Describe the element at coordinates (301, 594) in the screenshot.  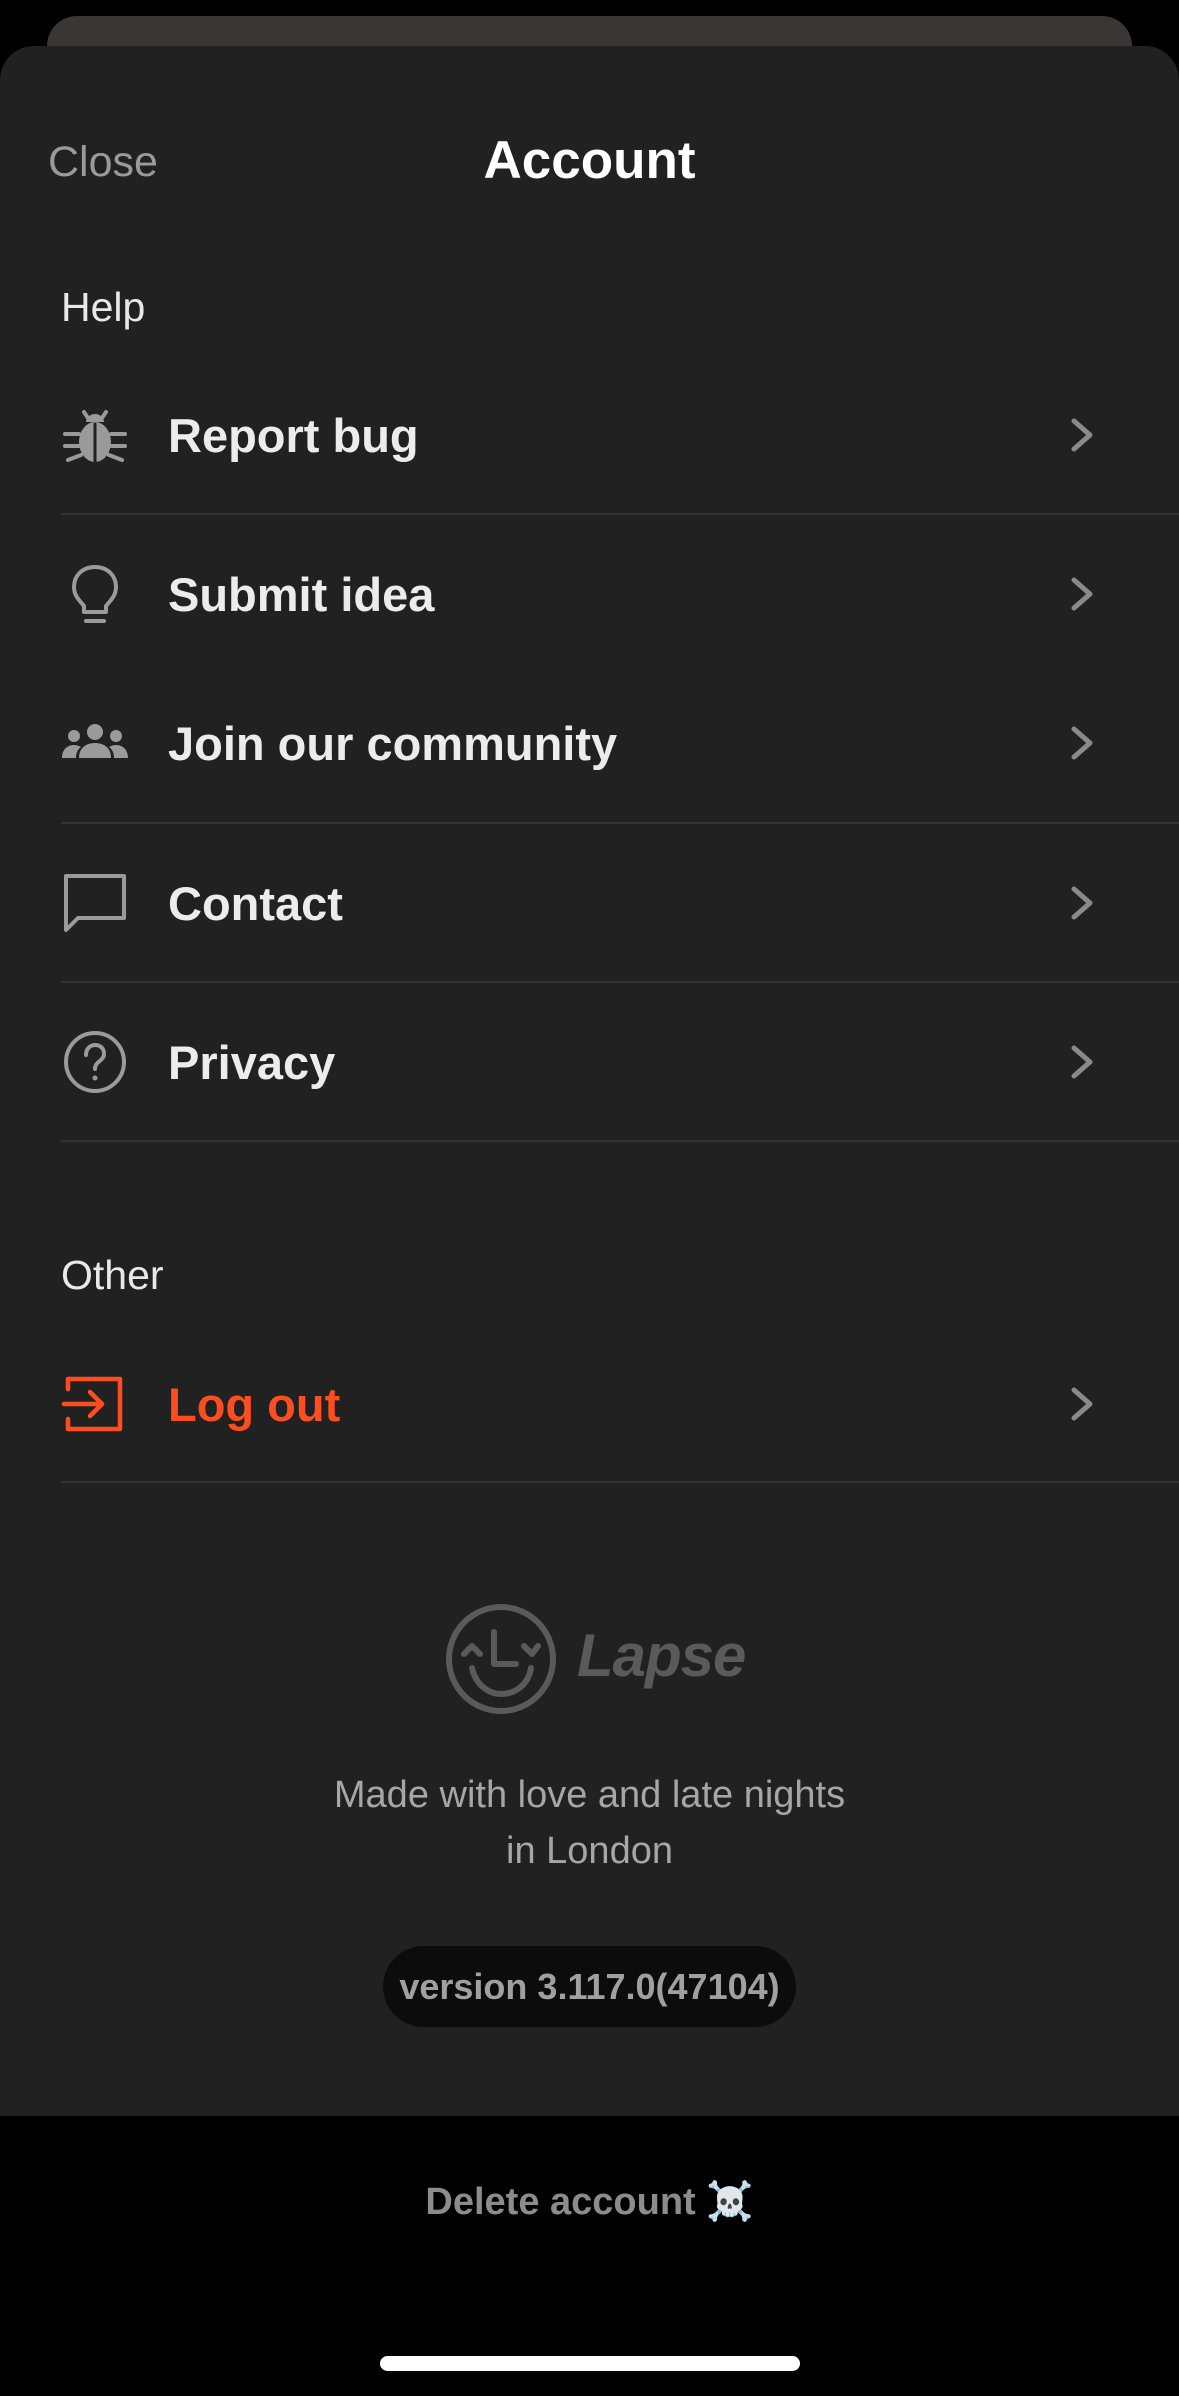
I see `menu-item-label: Submit idea` at that location.